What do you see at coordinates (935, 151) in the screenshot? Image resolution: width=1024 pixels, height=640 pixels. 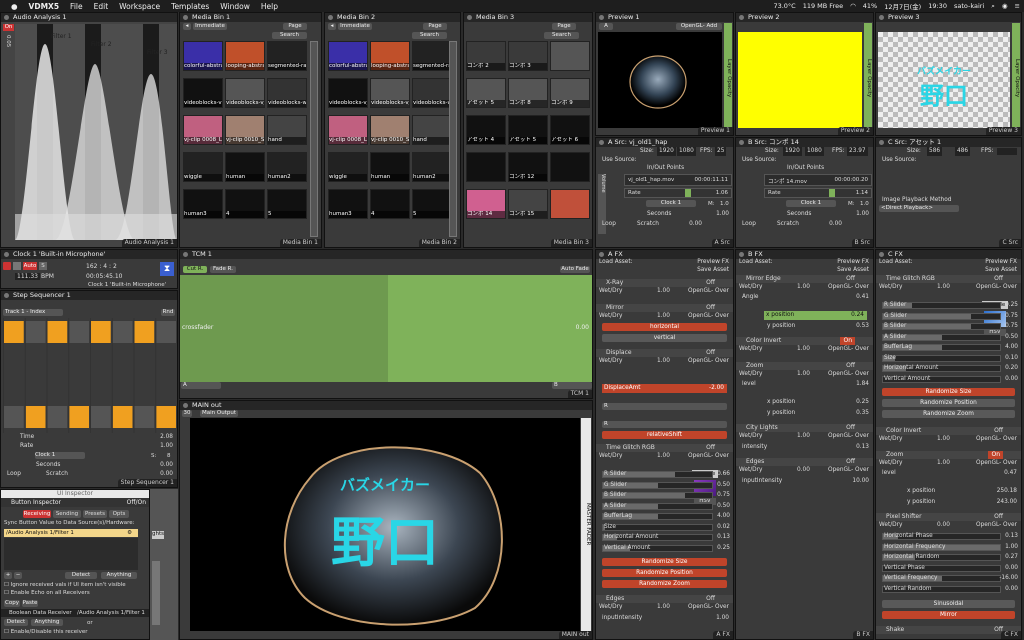 I see `width-field: 586` at bounding box center [935, 151].